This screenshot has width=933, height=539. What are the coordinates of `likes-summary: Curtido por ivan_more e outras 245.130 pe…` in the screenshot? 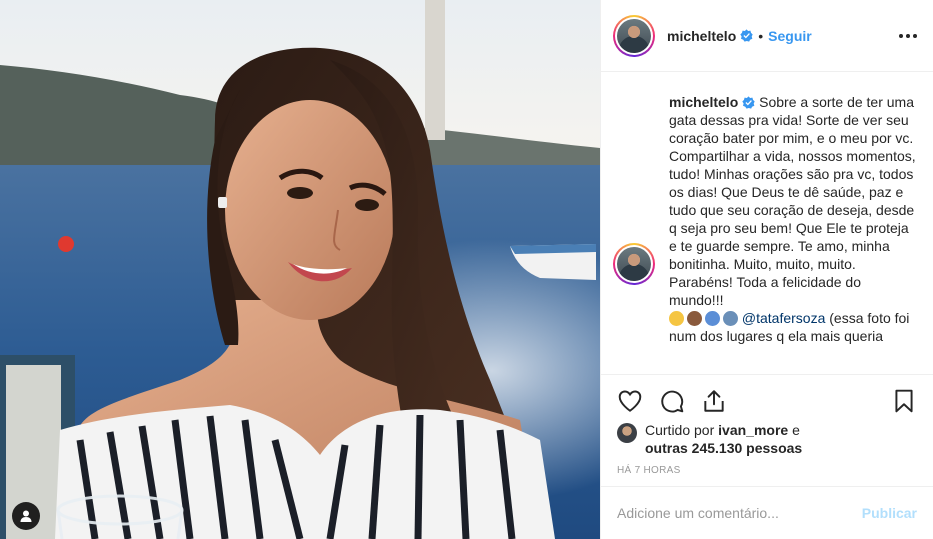 It's located at (767, 439).